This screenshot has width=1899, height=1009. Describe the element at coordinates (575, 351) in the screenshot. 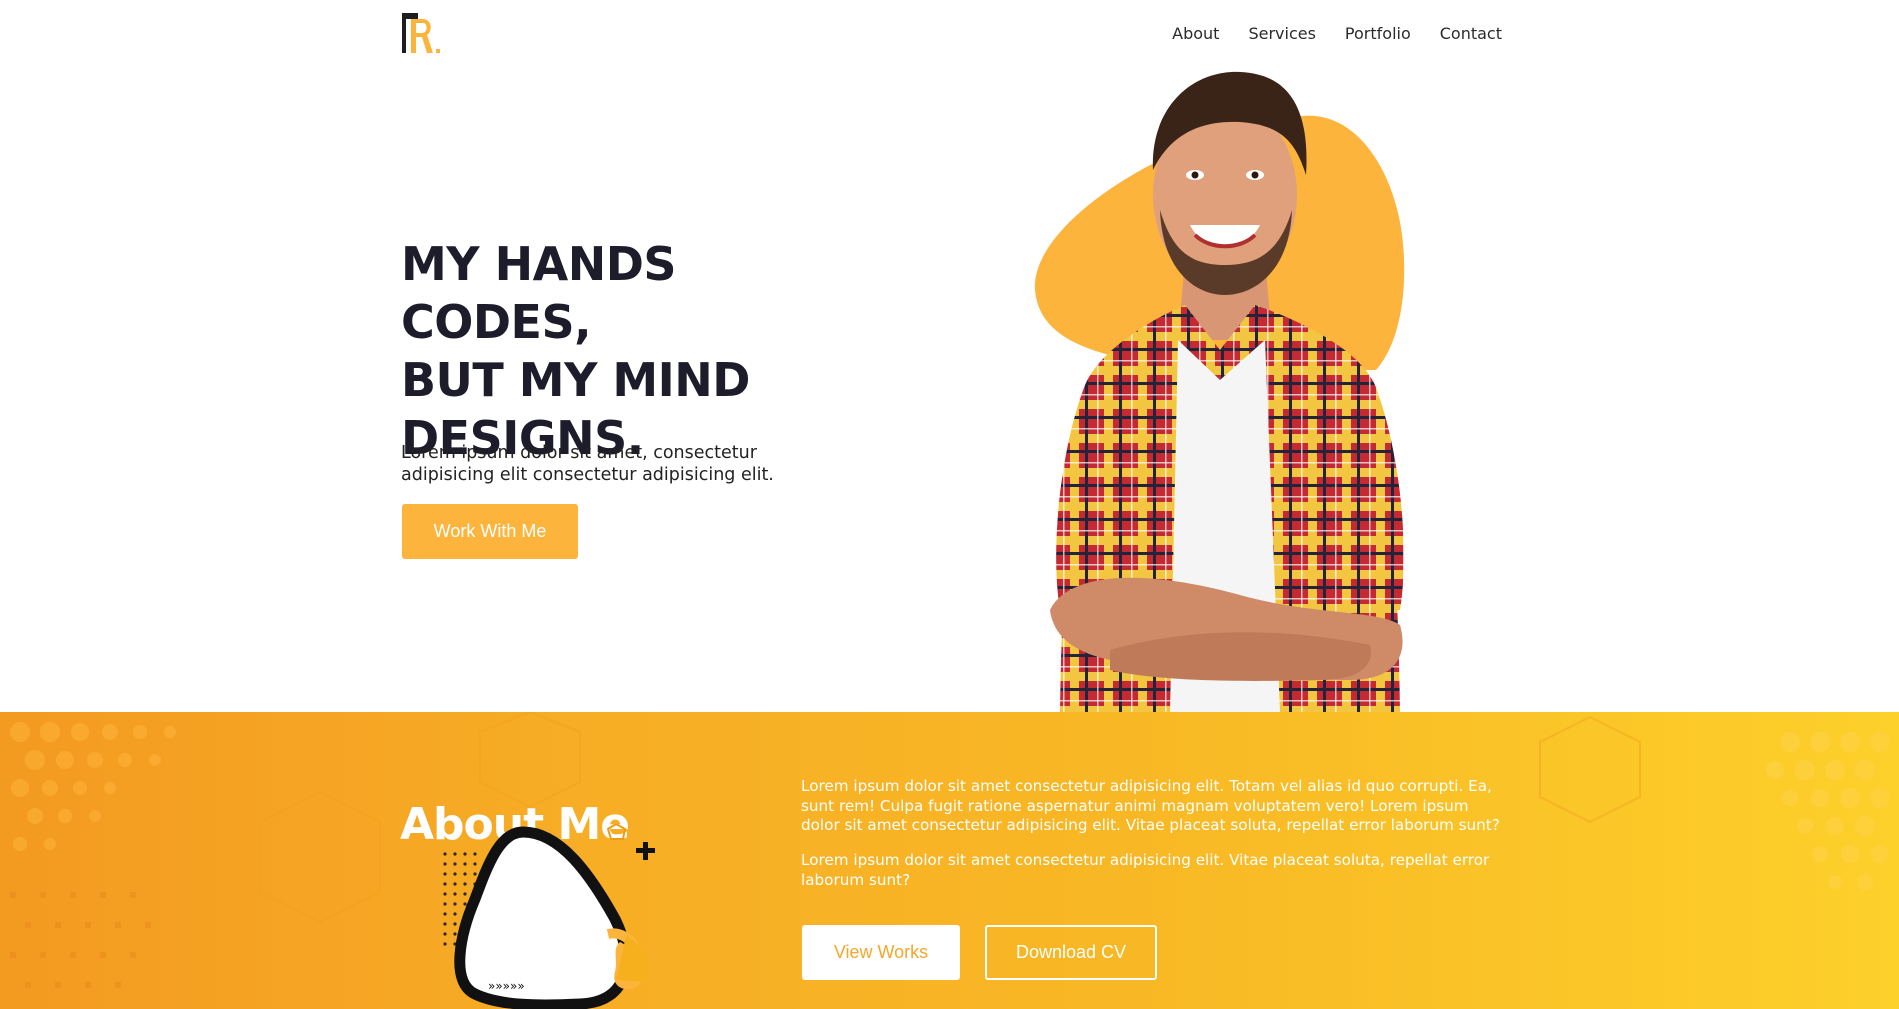

I see `hero-title: MY HANDS CODES, BUT MY MIND DESIGNS.` at that location.